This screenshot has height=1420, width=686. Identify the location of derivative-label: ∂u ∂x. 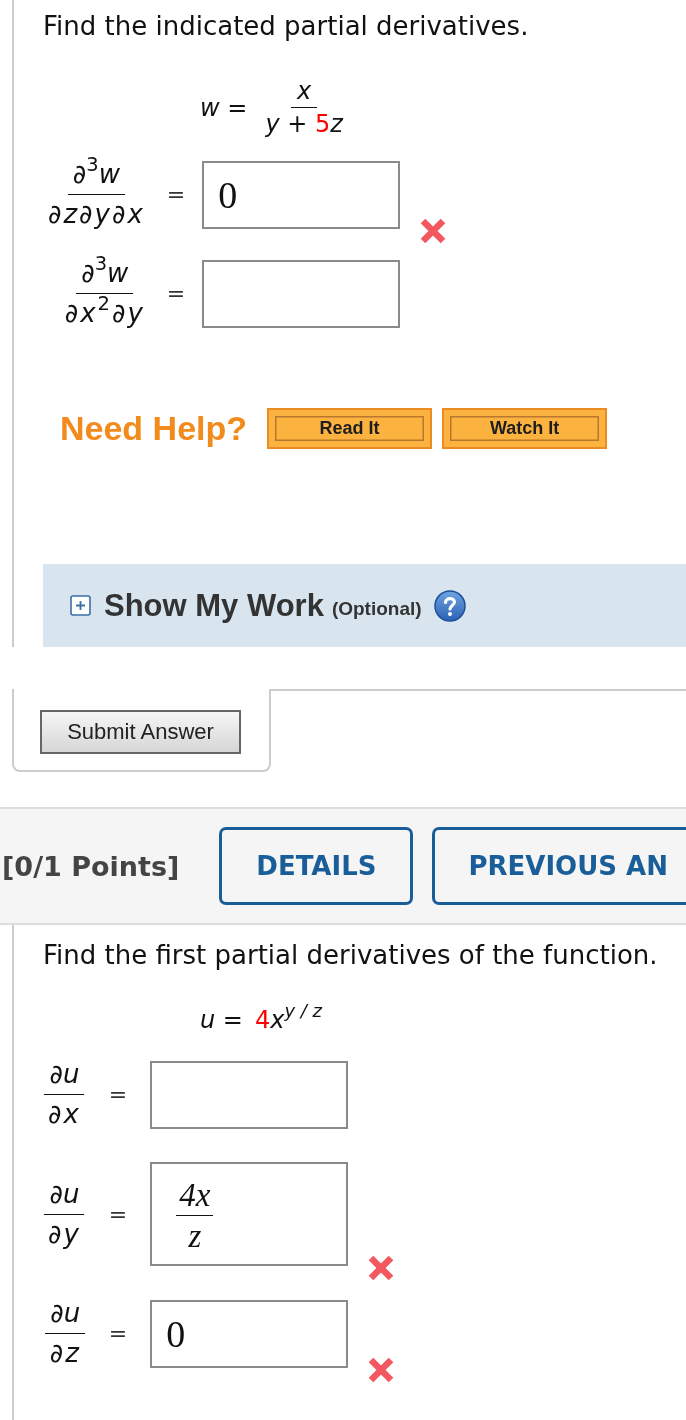
(64, 1094).